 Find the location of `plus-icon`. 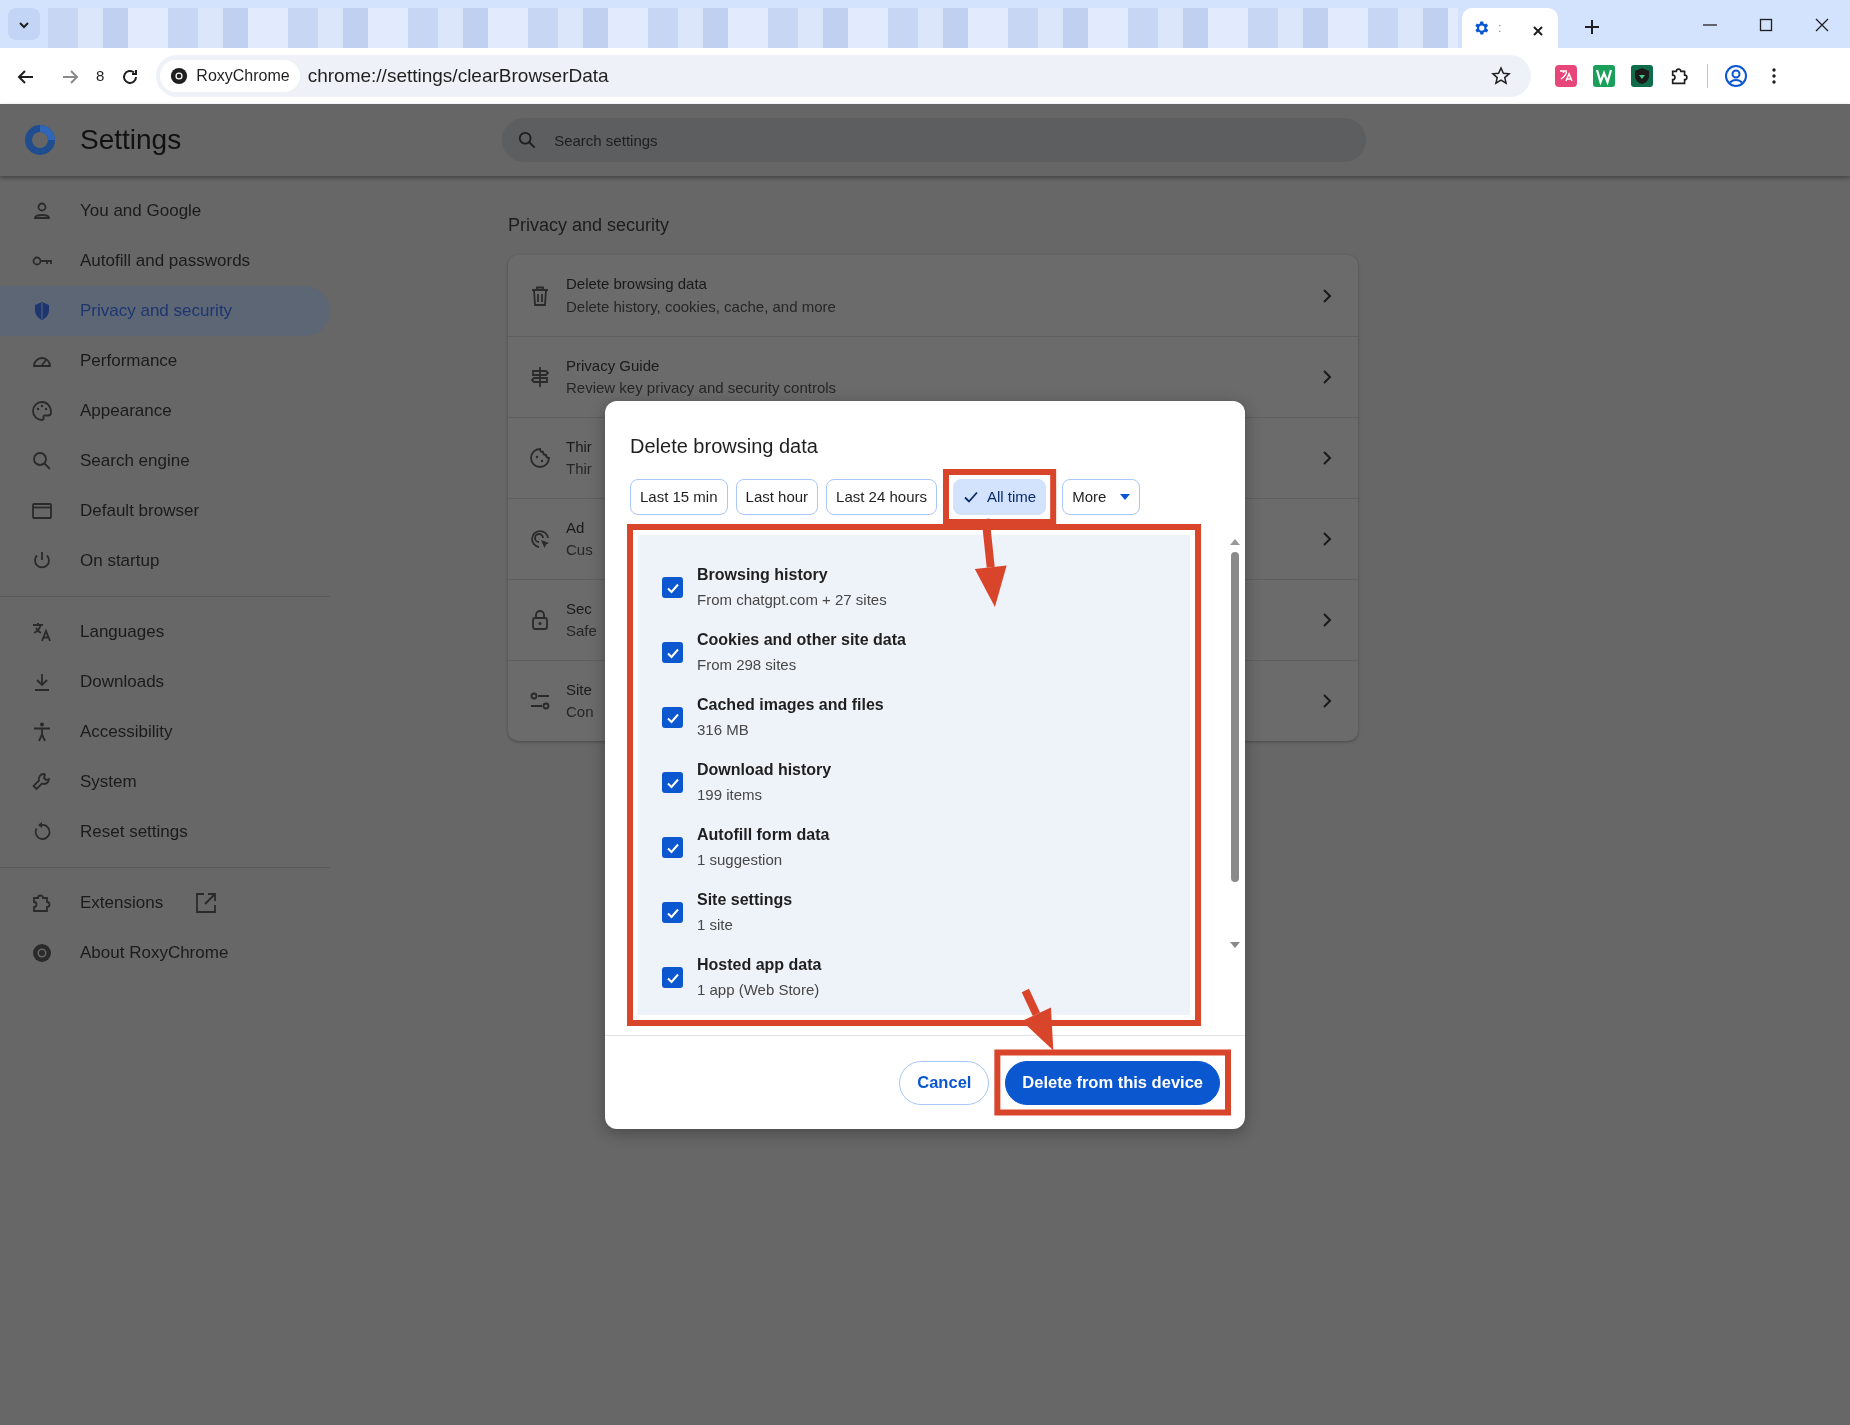

plus-icon is located at coordinates (1592, 26).